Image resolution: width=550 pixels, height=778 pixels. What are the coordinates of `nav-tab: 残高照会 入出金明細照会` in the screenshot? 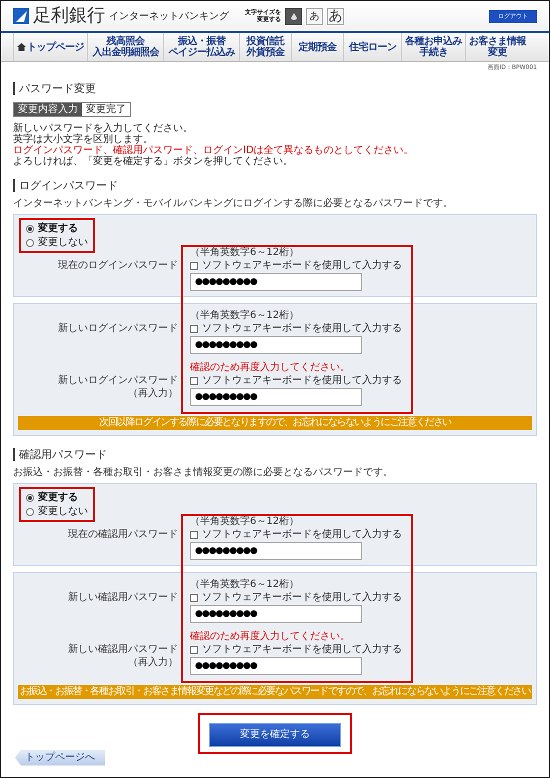 It's located at (125, 47).